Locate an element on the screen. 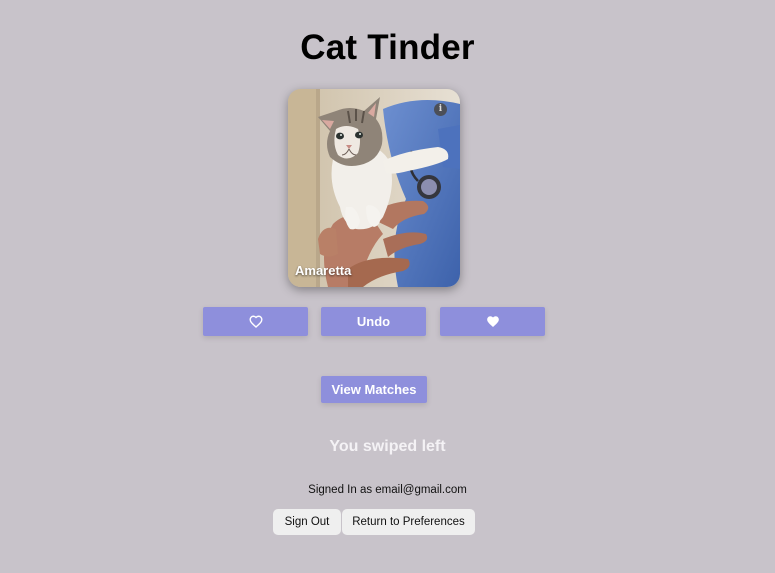 The width and height of the screenshot is (775, 573). heart-outline-icon is located at coordinates (255, 321).